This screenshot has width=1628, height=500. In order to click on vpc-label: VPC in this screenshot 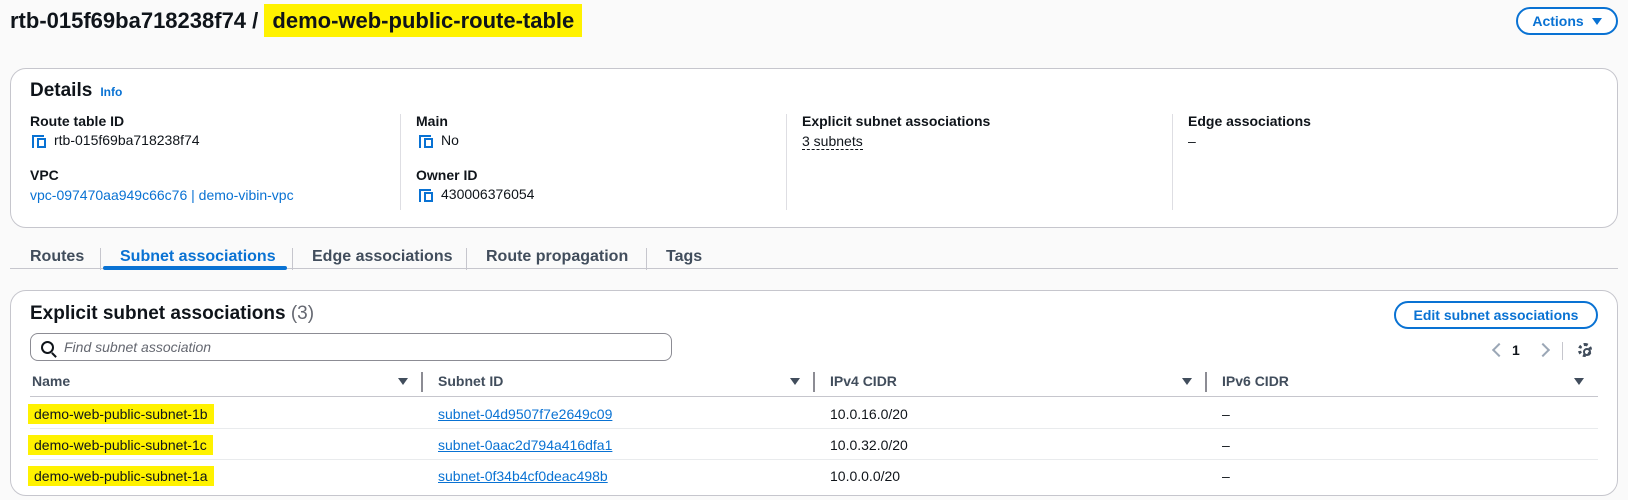, I will do `click(44, 175)`.